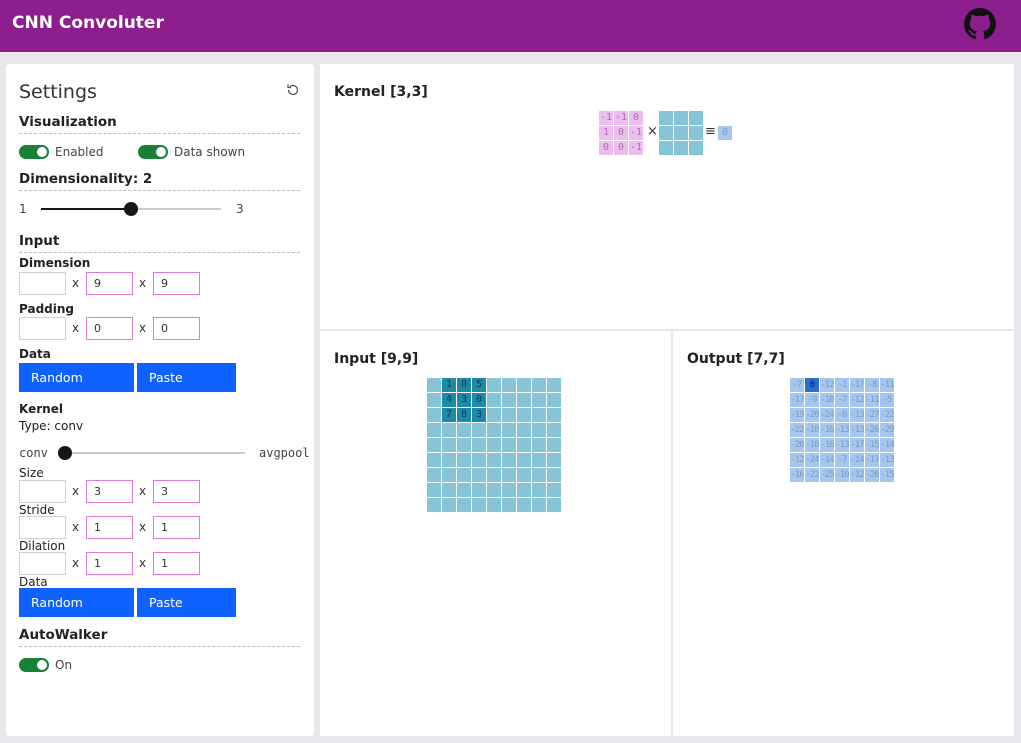  What do you see at coordinates (176, 491) in the screenshot?
I see `size-field-3: 3` at bounding box center [176, 491].